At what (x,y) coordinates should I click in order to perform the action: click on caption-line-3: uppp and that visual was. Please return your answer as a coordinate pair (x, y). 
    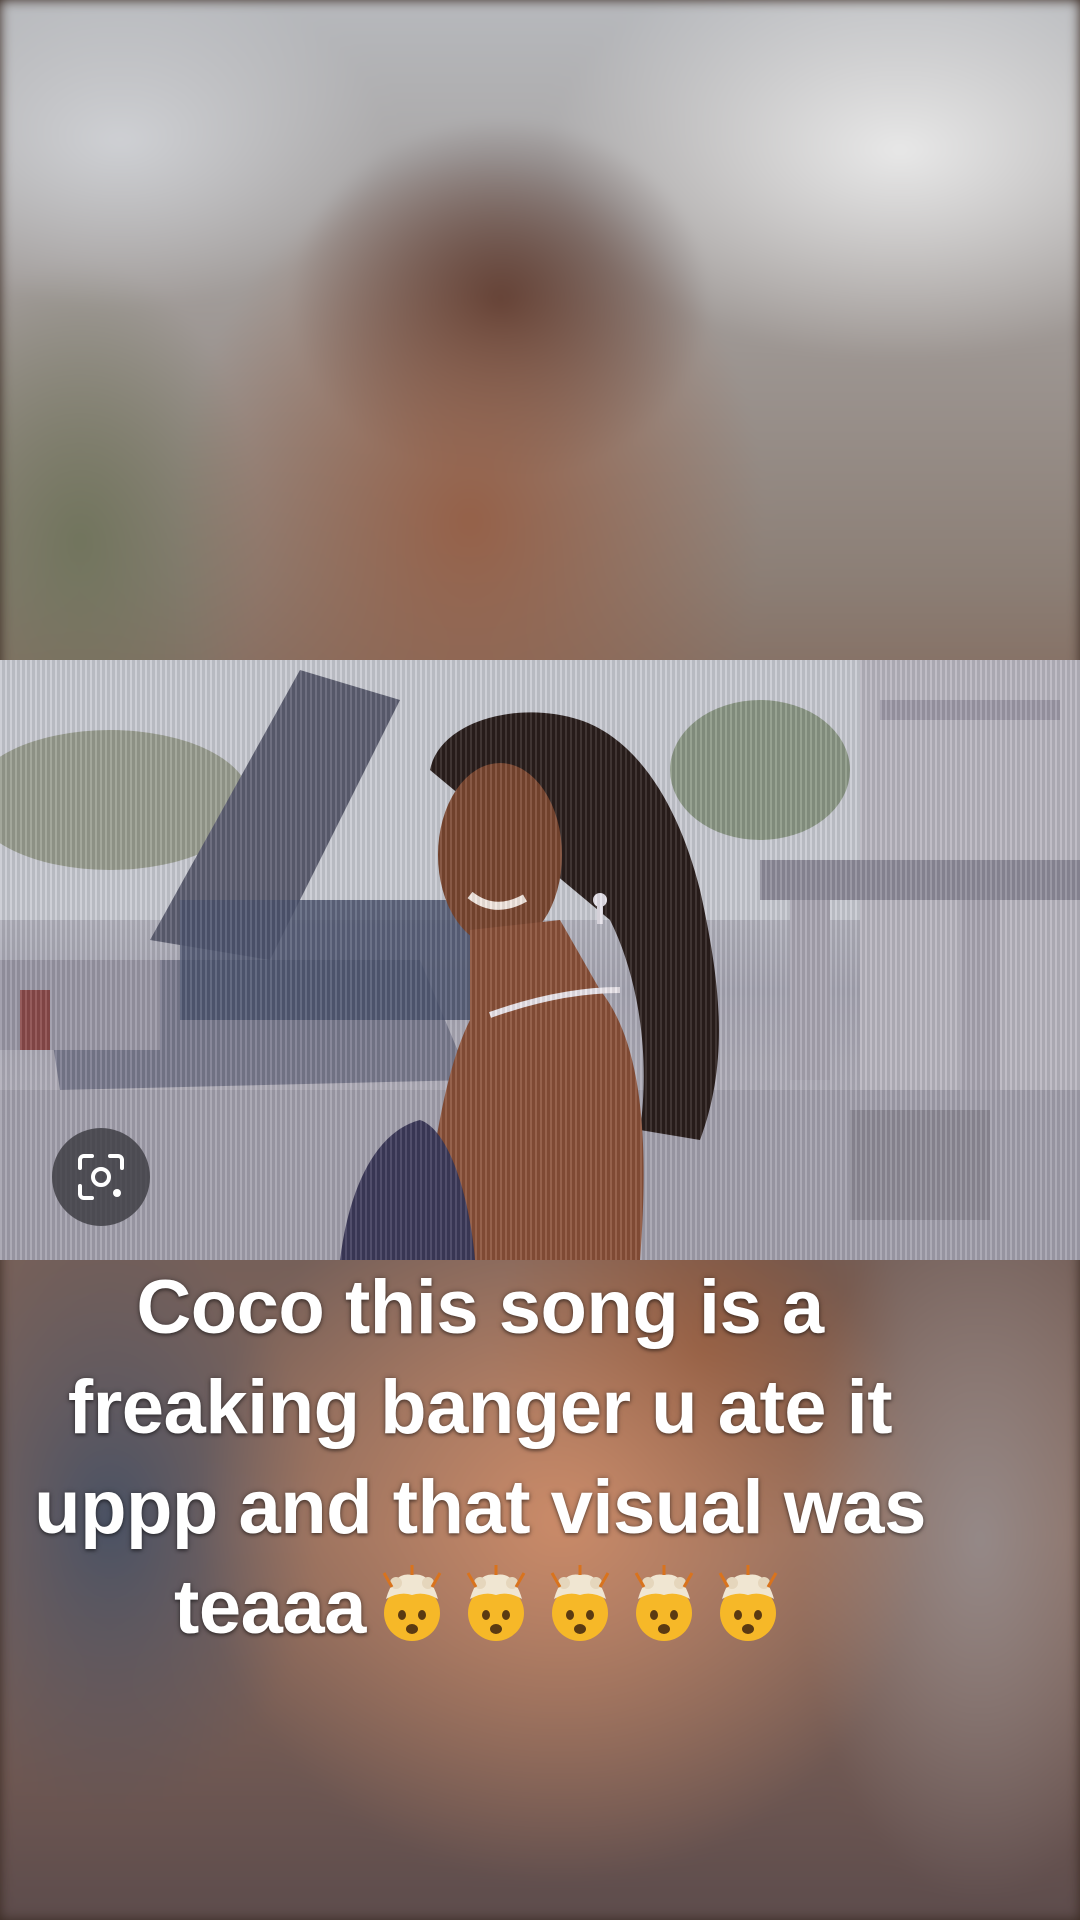
    Looking at the image, I should click on (480, 1507).